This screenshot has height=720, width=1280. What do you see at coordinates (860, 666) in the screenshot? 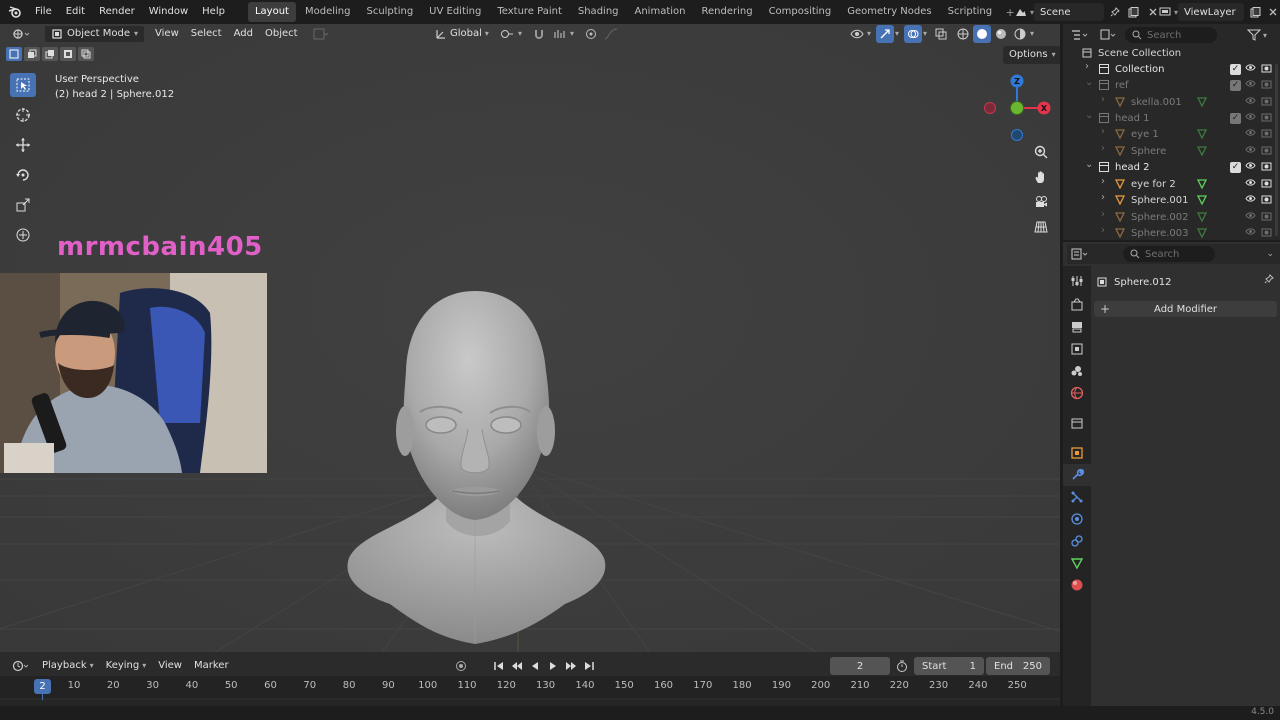
I see `current-frame-field: 2` at bounding box center [860, 666].